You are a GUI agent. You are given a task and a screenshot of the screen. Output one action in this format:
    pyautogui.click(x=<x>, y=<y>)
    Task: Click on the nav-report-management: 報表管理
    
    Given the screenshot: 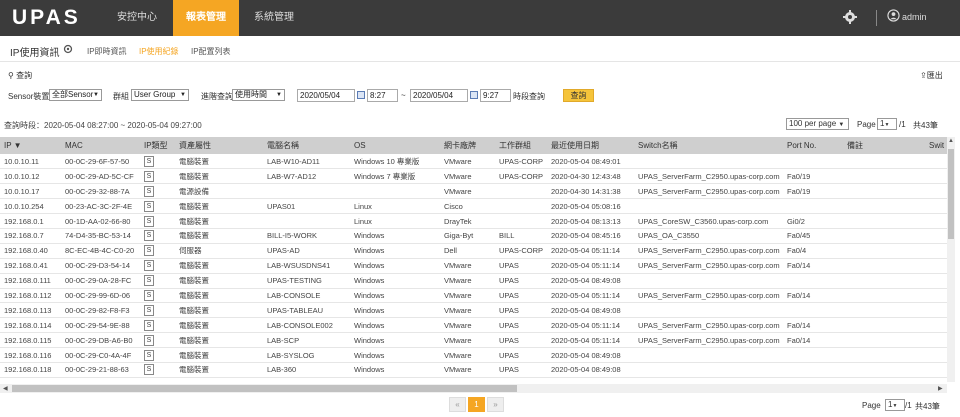 What is the action you would take?
    pyautogui.click(x=206, y=18)
    